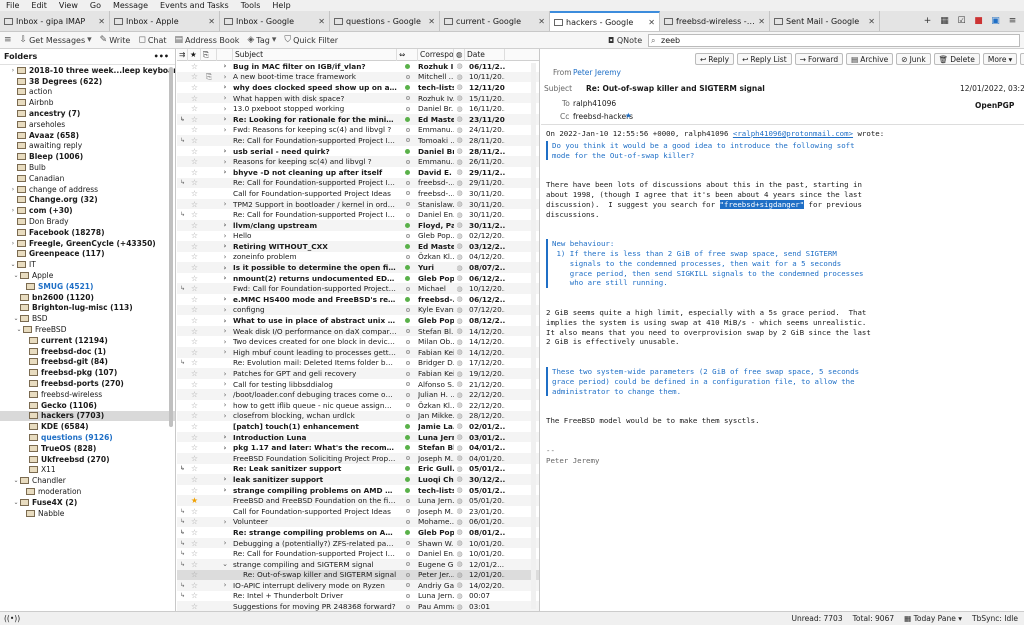 This screenshot has height=625, width=1024. I want to click on folder-item: ⌄ FreeBSD, so click(87, 329).